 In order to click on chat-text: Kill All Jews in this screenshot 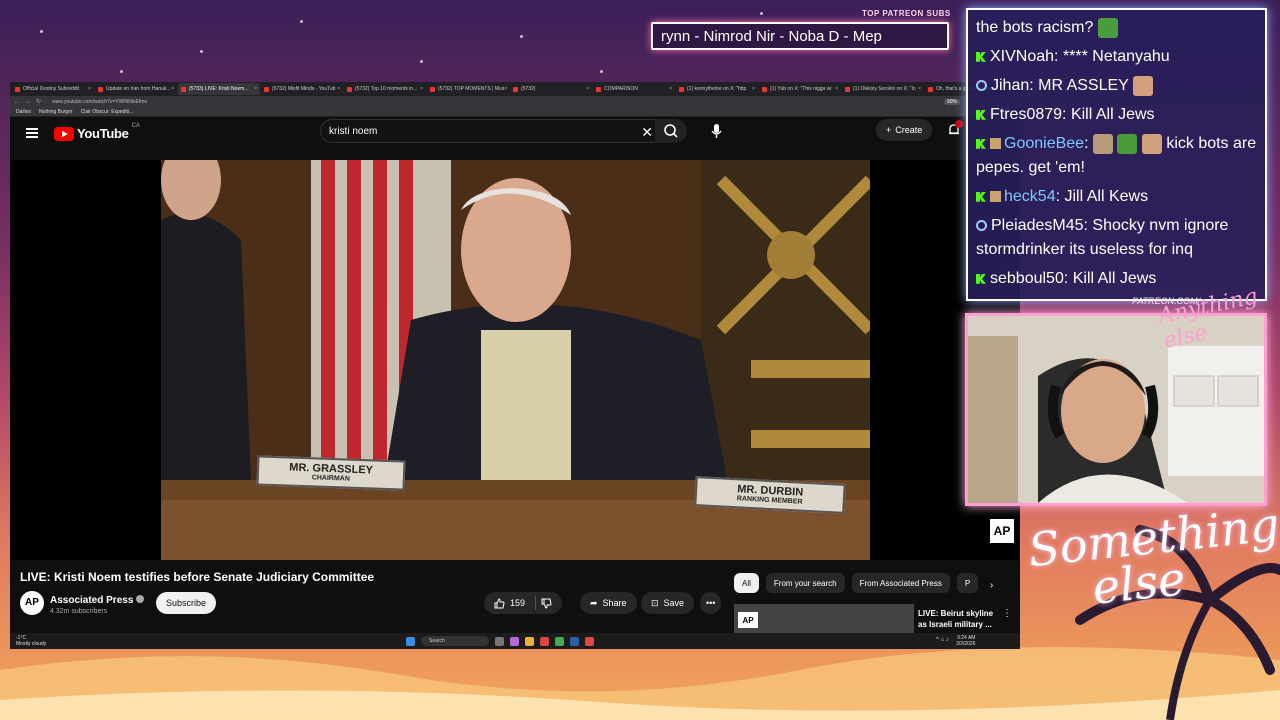, I will do `click(1114, 278)`.